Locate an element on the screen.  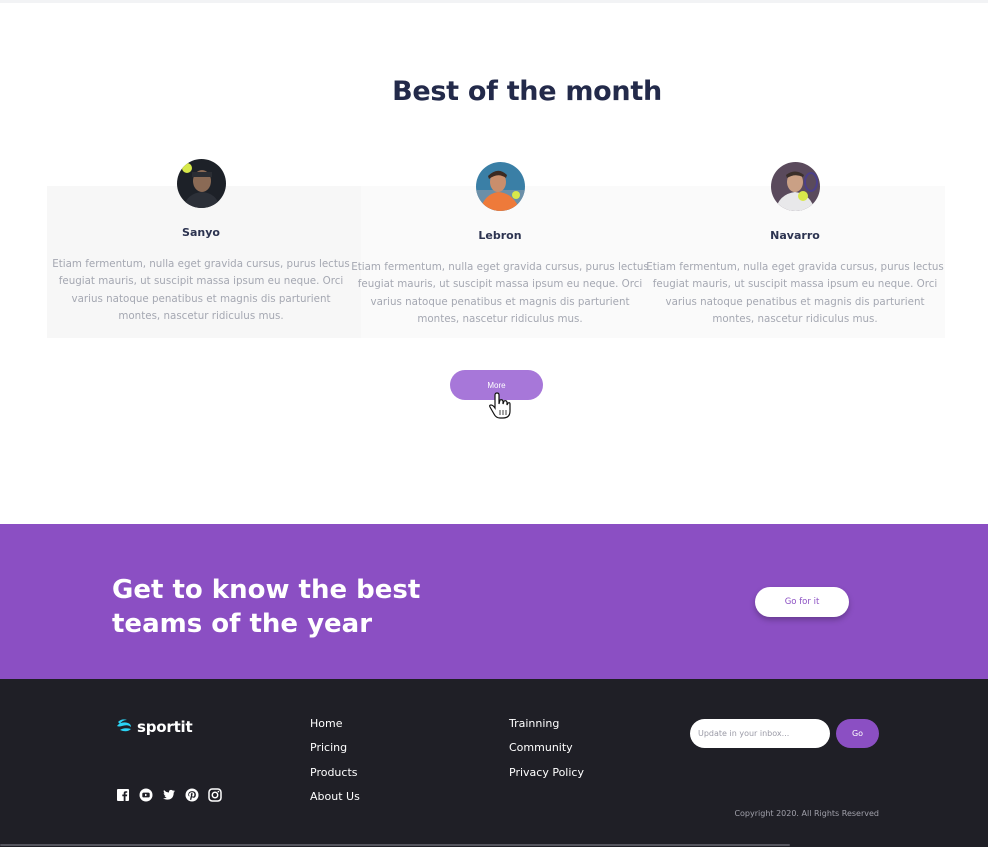
footer-nav-secondary: Trainning Community Privacy Policy is located at coordinates (546, 752).